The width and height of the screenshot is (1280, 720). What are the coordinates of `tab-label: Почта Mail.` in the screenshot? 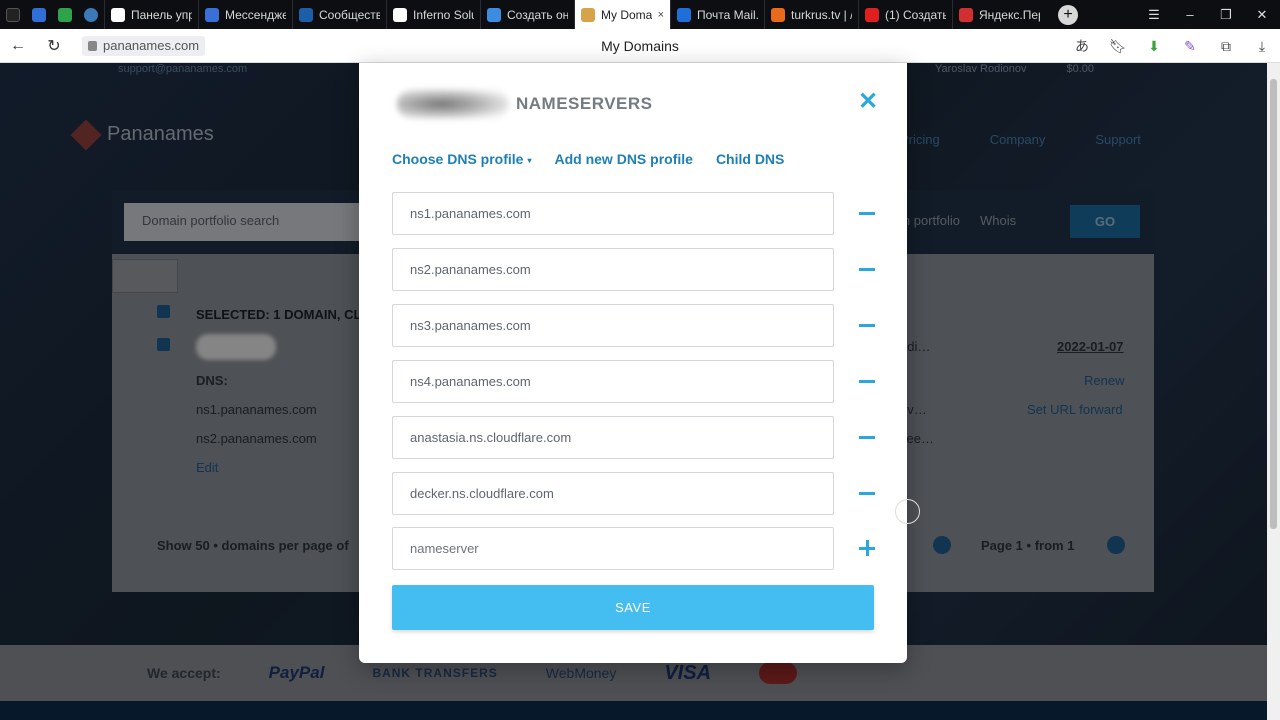 It's located at (727, 14).